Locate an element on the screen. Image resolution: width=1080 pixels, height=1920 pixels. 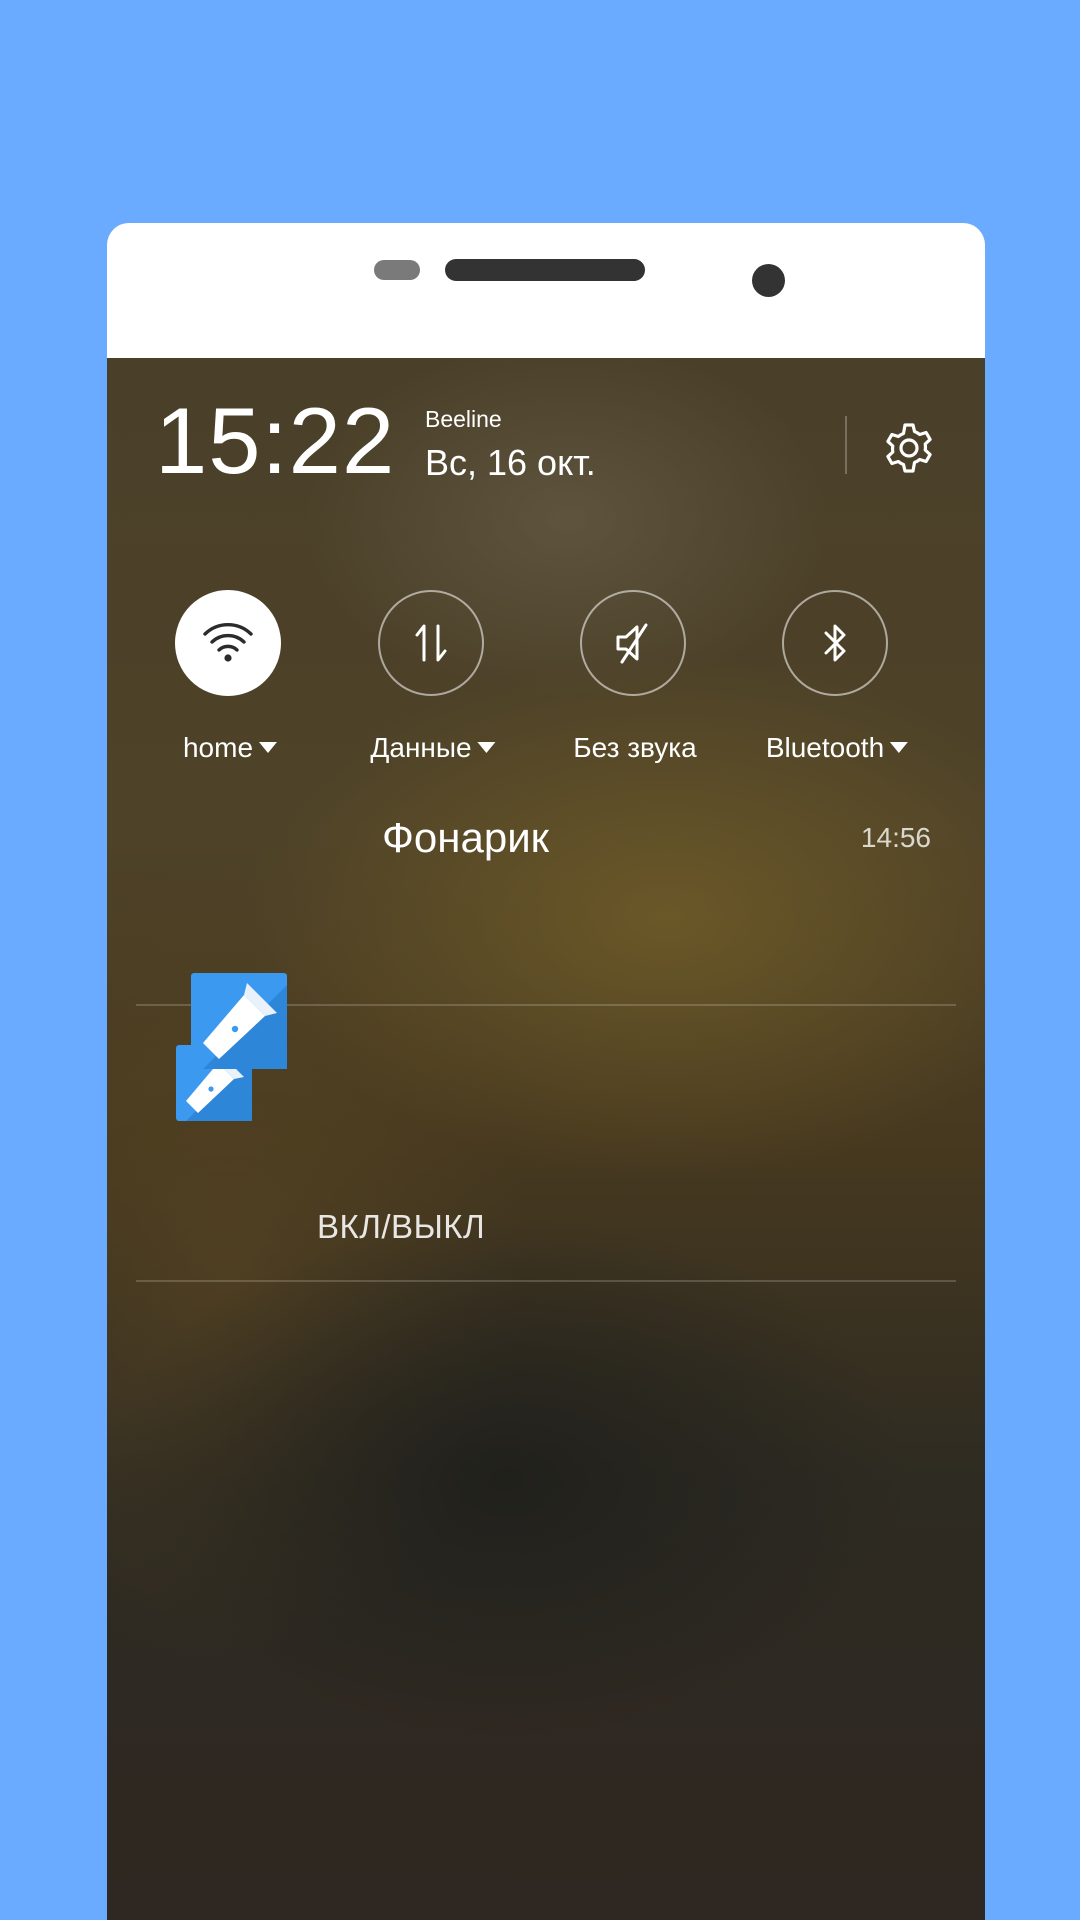
toggle-bluetooth: Bluetooth is located at coordinates (837, 676).